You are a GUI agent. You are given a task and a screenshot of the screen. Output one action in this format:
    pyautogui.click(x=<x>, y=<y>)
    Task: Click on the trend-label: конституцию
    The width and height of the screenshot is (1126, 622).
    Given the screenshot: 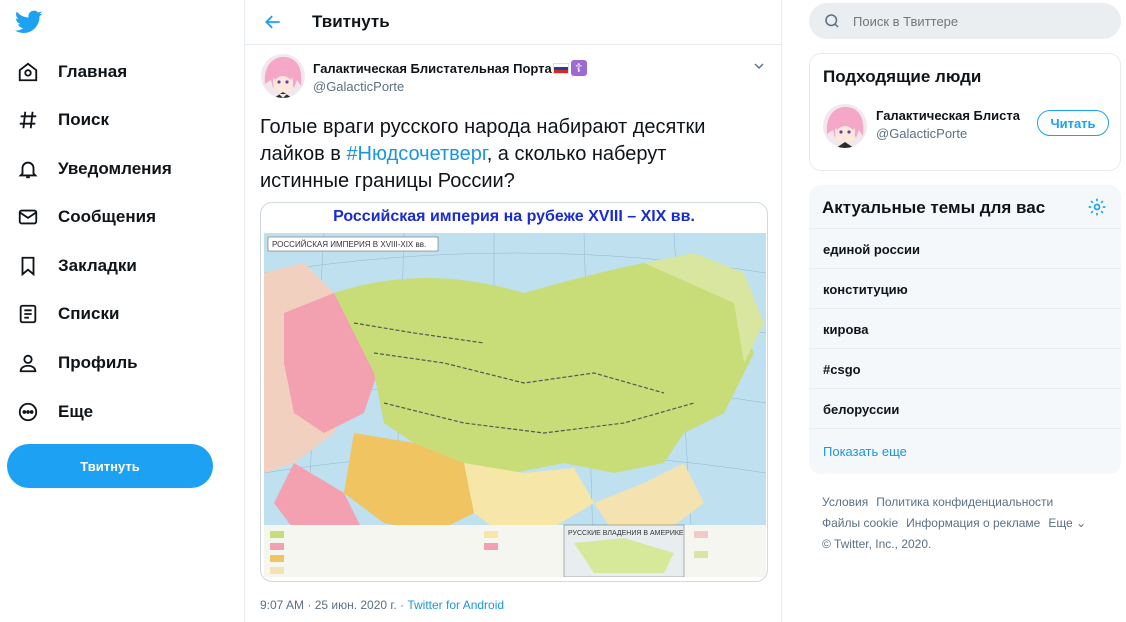 What is the action you would take?
    pyautogui.click(x=865, y=289)
    